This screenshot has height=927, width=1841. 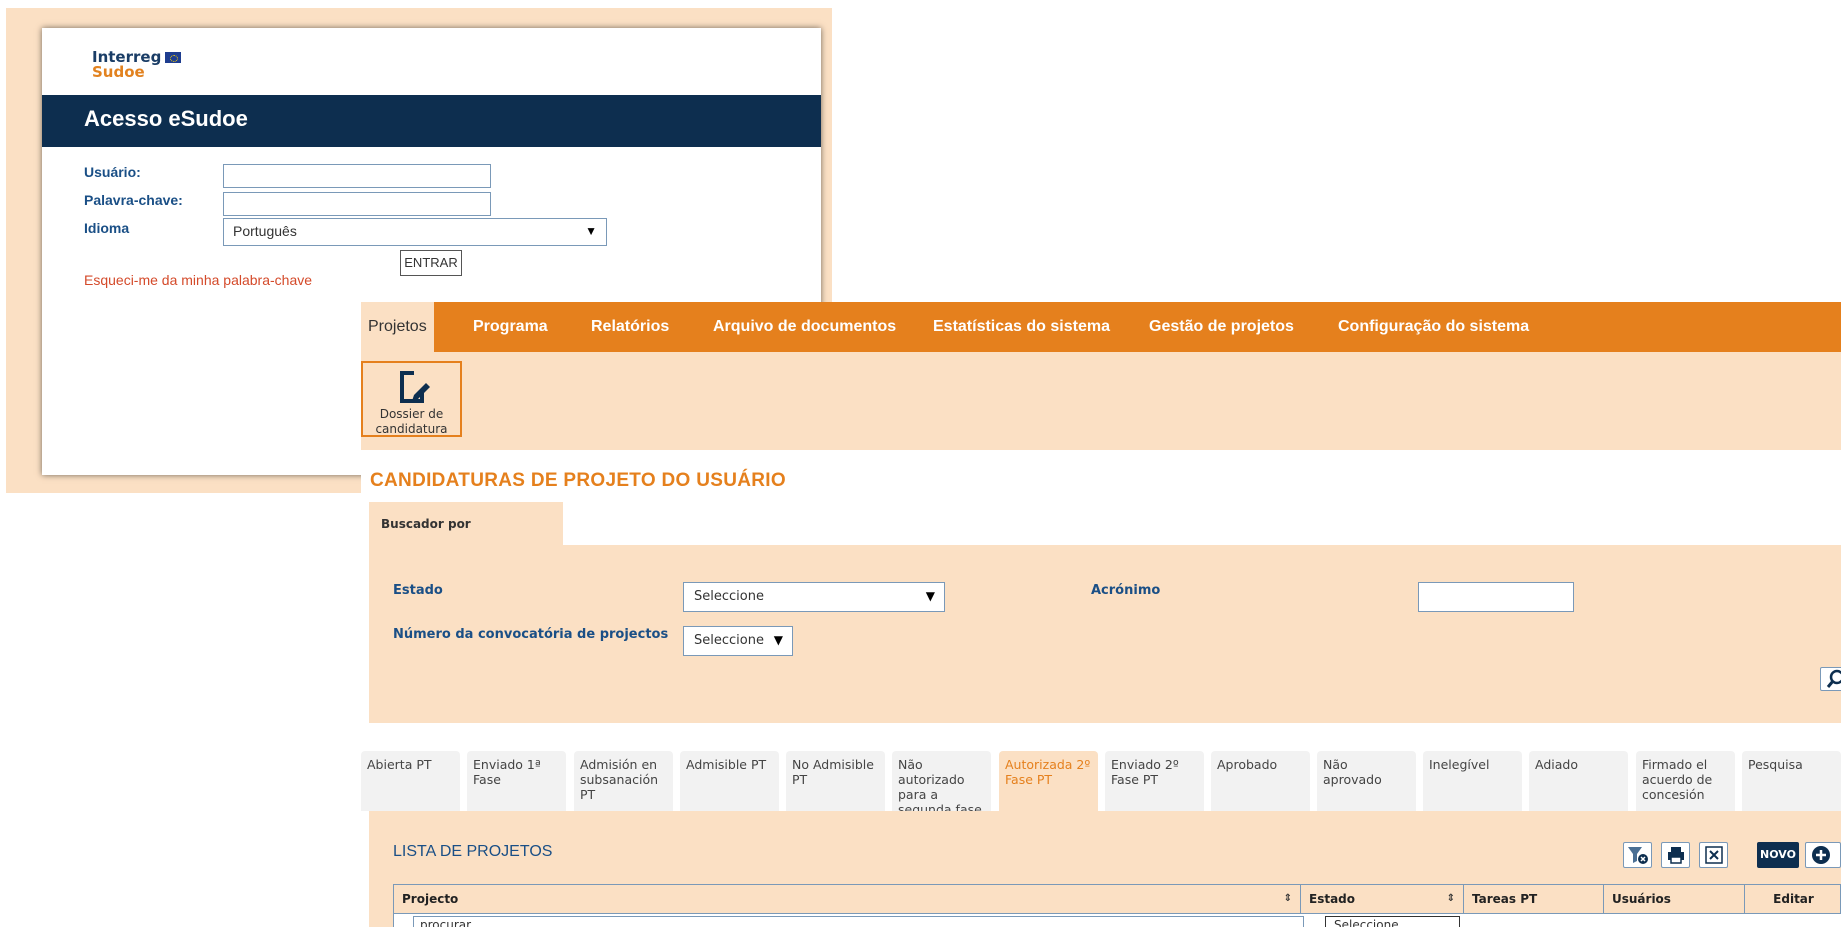 What do you see at coordinates (858, 921) in the screenshot?
I see `projecto-filter-input: procurar` at bounding box center [858, 921].